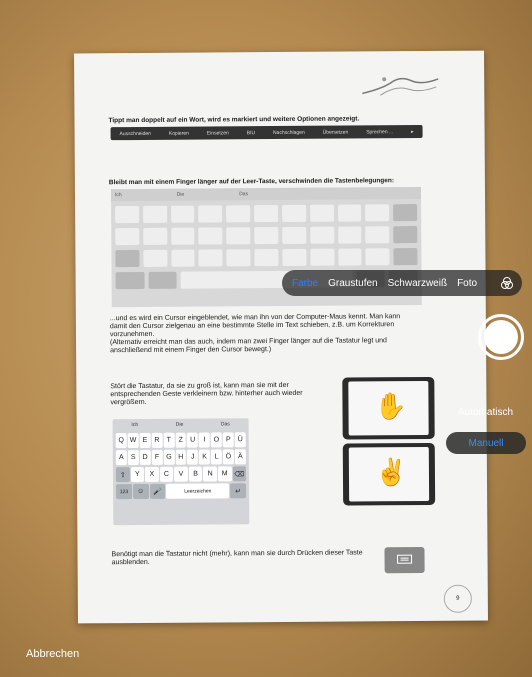  What do you see at coordinates (228, 440) in the screenshot?
I see `keyboard-key: P` at bounding box center [228, 440].